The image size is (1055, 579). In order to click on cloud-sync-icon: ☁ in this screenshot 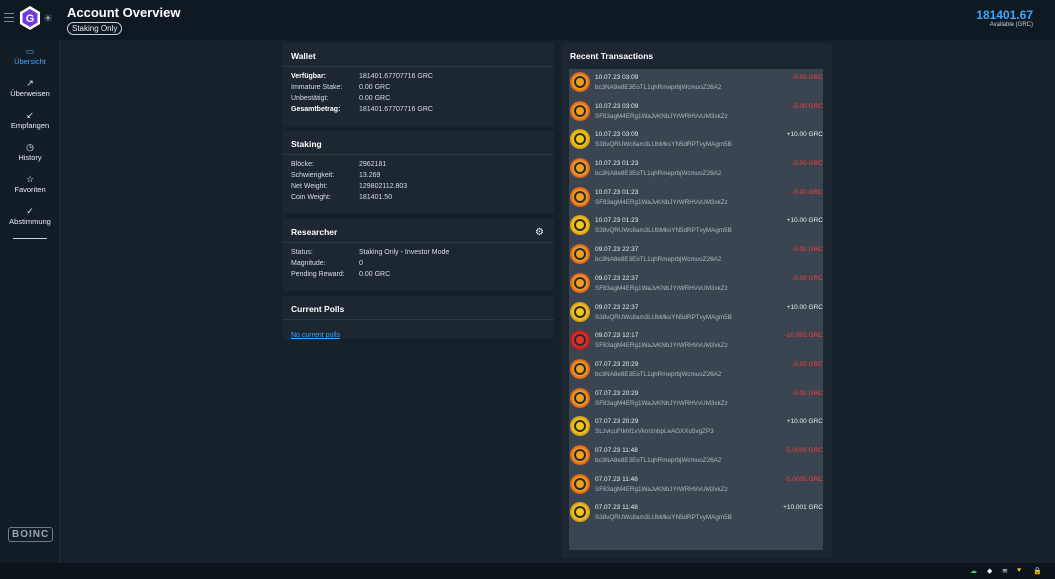, I will do `click(973, 571)`.